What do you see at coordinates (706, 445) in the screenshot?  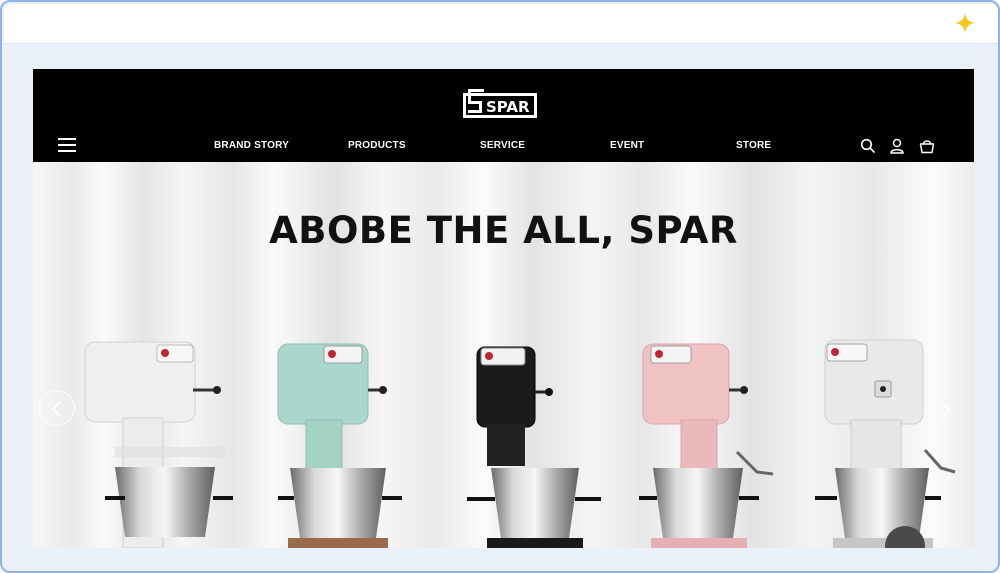 I see `mixer-pink` at bounding box center [706, 445].